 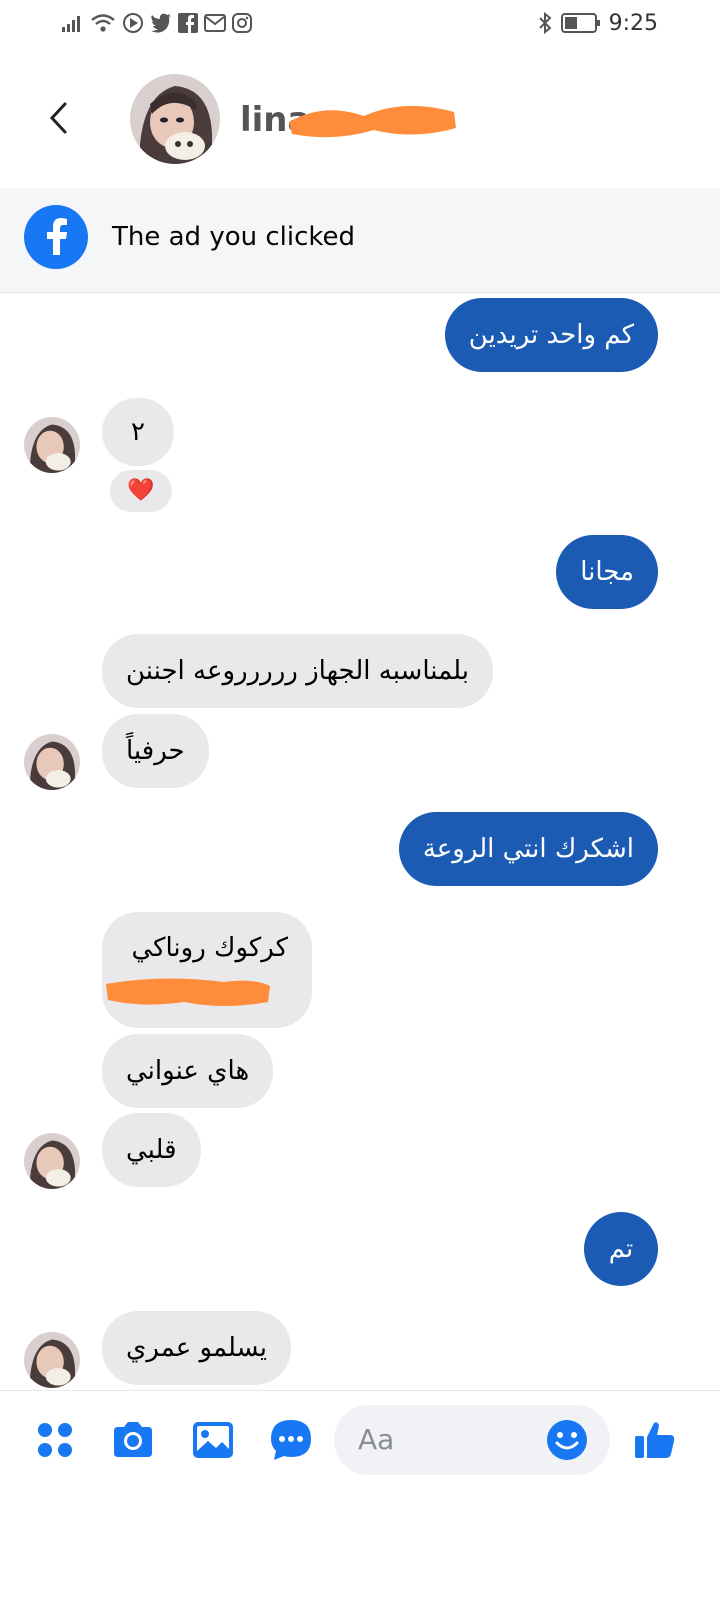 I want to click on message-text: مجانا, so click(x=607, y=572).